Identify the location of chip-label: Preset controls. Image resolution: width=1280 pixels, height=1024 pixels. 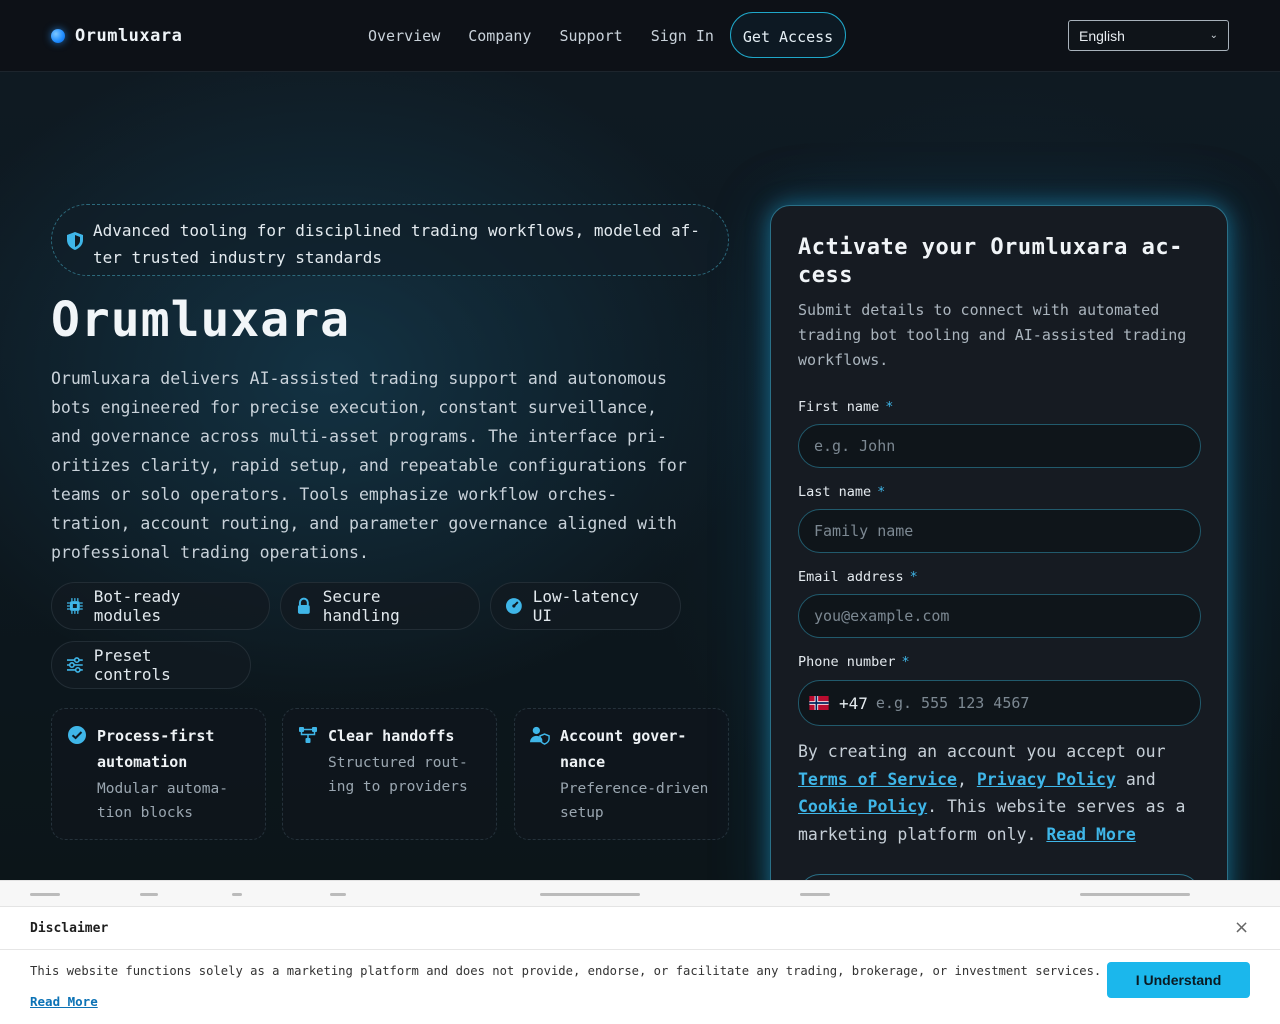
(132, 665).